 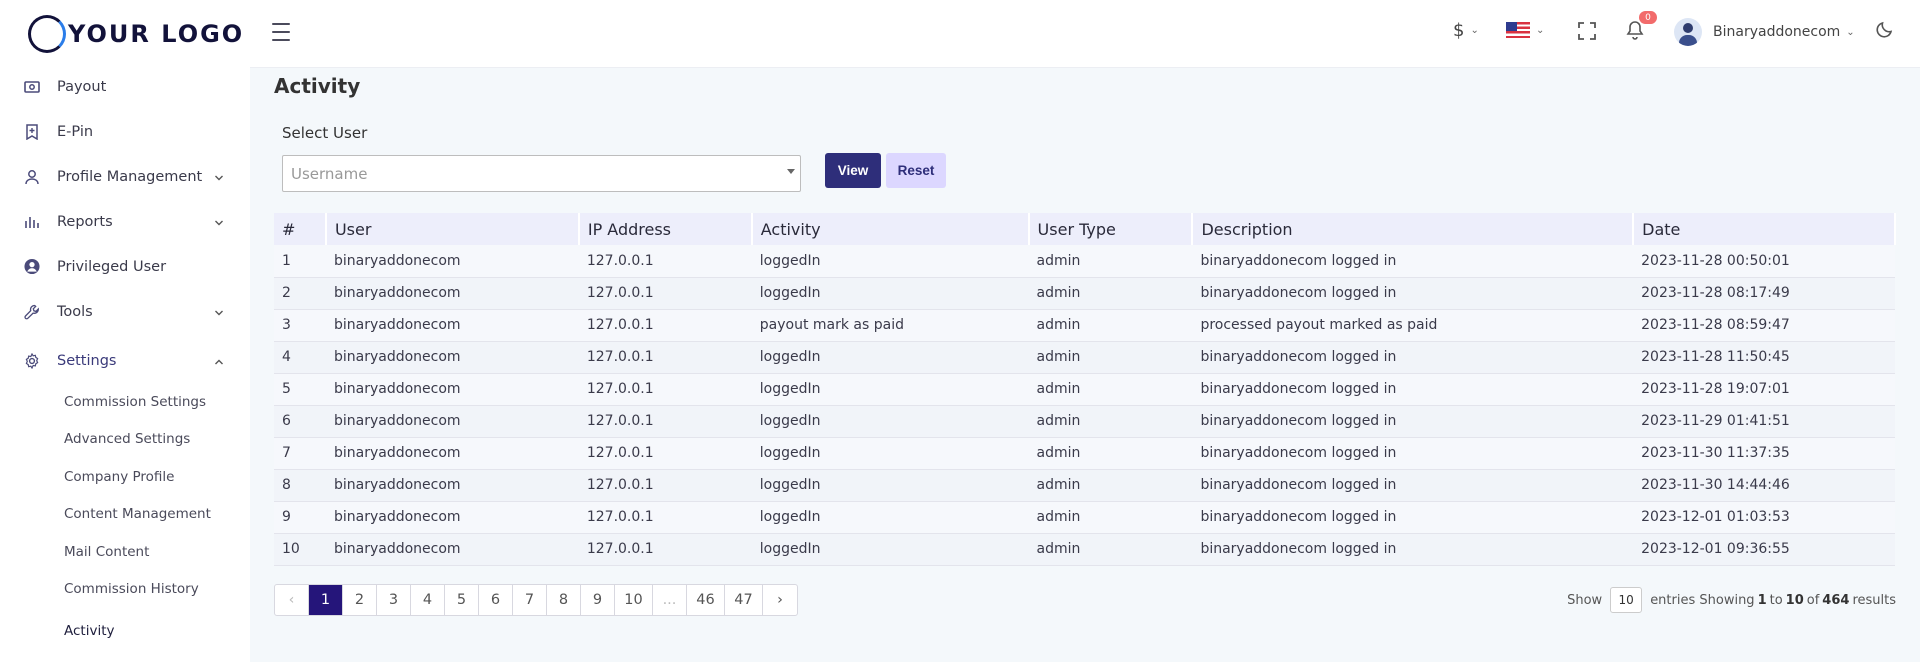 What do you see at coordinates (598, 600) in the screenshot?
I see `page-button-9: 9` at bounding box center [598, 600].